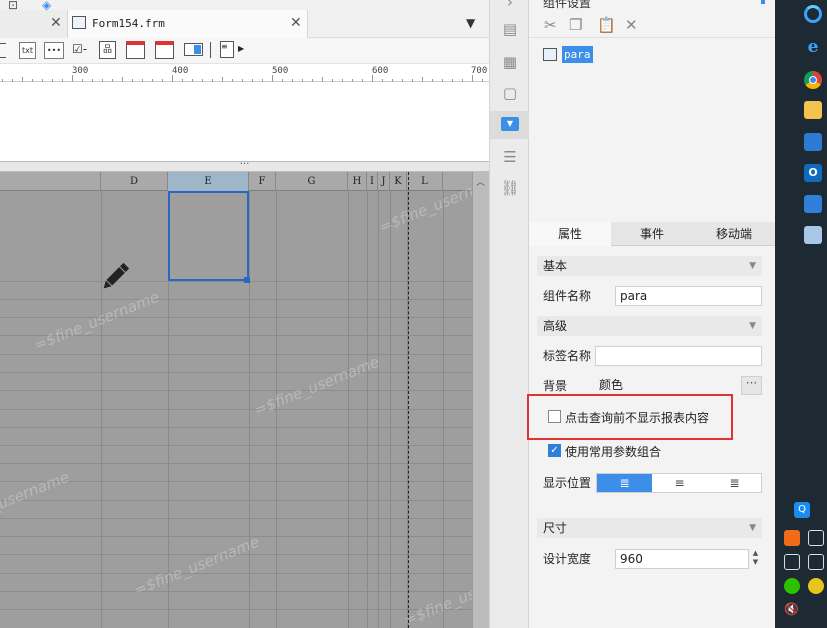  I want to click on remote-desktop-icon, so click(813, 142).